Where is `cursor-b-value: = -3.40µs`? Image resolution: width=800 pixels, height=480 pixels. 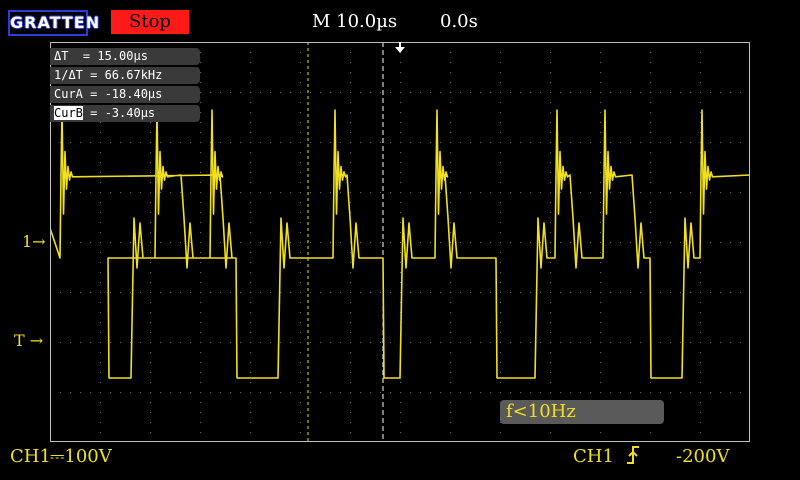 cursor-b-value: = -3.40µs is located at coordinates (119, 113).